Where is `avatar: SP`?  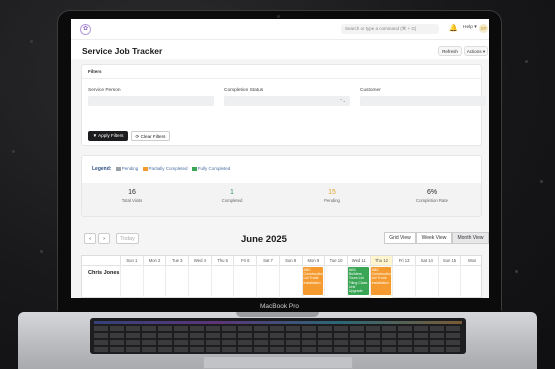 avatar: SP is located at coordinates (483, 28).